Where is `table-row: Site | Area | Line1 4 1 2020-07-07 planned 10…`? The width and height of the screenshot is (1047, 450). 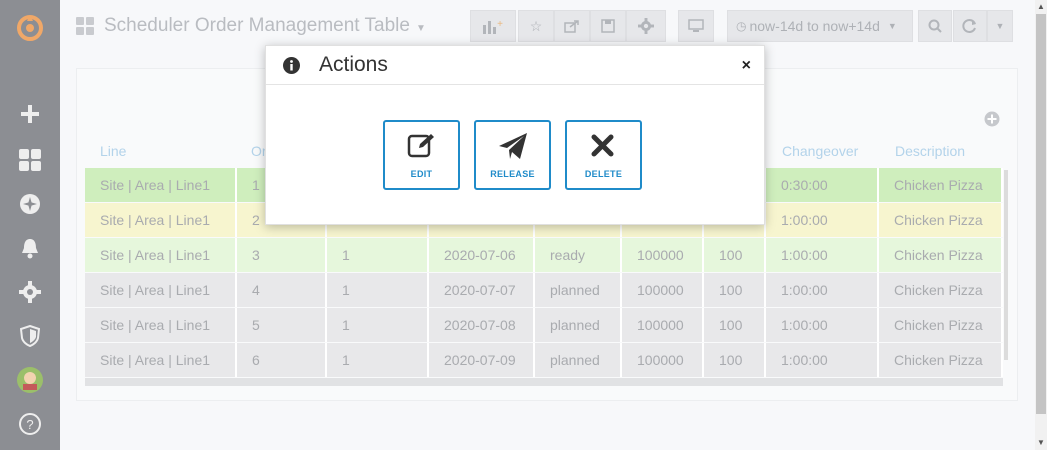 table-row: Site | Area | Line1 4 1 2020-07-07 planned 10… is located at coordinates (544, 290).